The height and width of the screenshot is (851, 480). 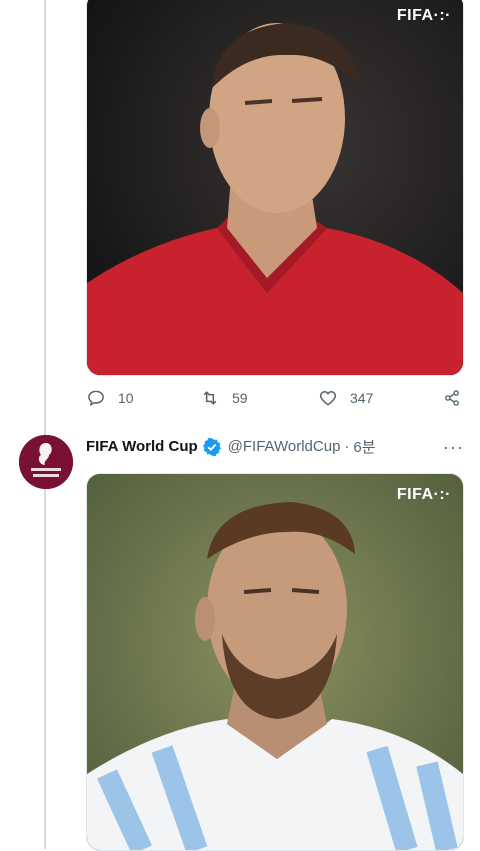 What do you see at coordinates (142, 446) in the screenshot?
I see `display-name: FIFA World Cup` at bounding box center [142, 446].